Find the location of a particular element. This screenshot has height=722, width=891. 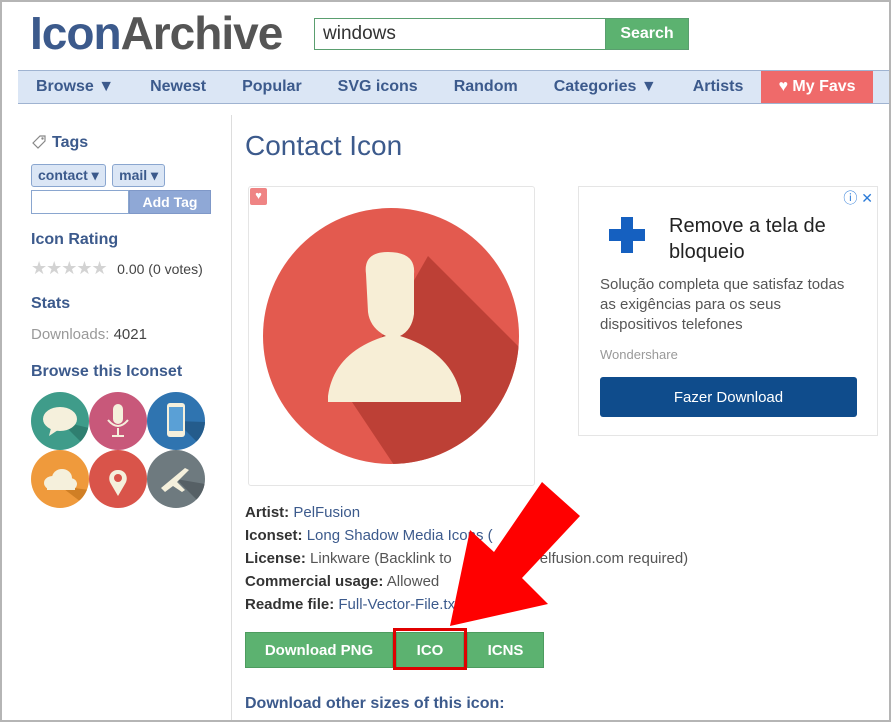

iconset-location-pin-icon is located at coordinates (118, 479).